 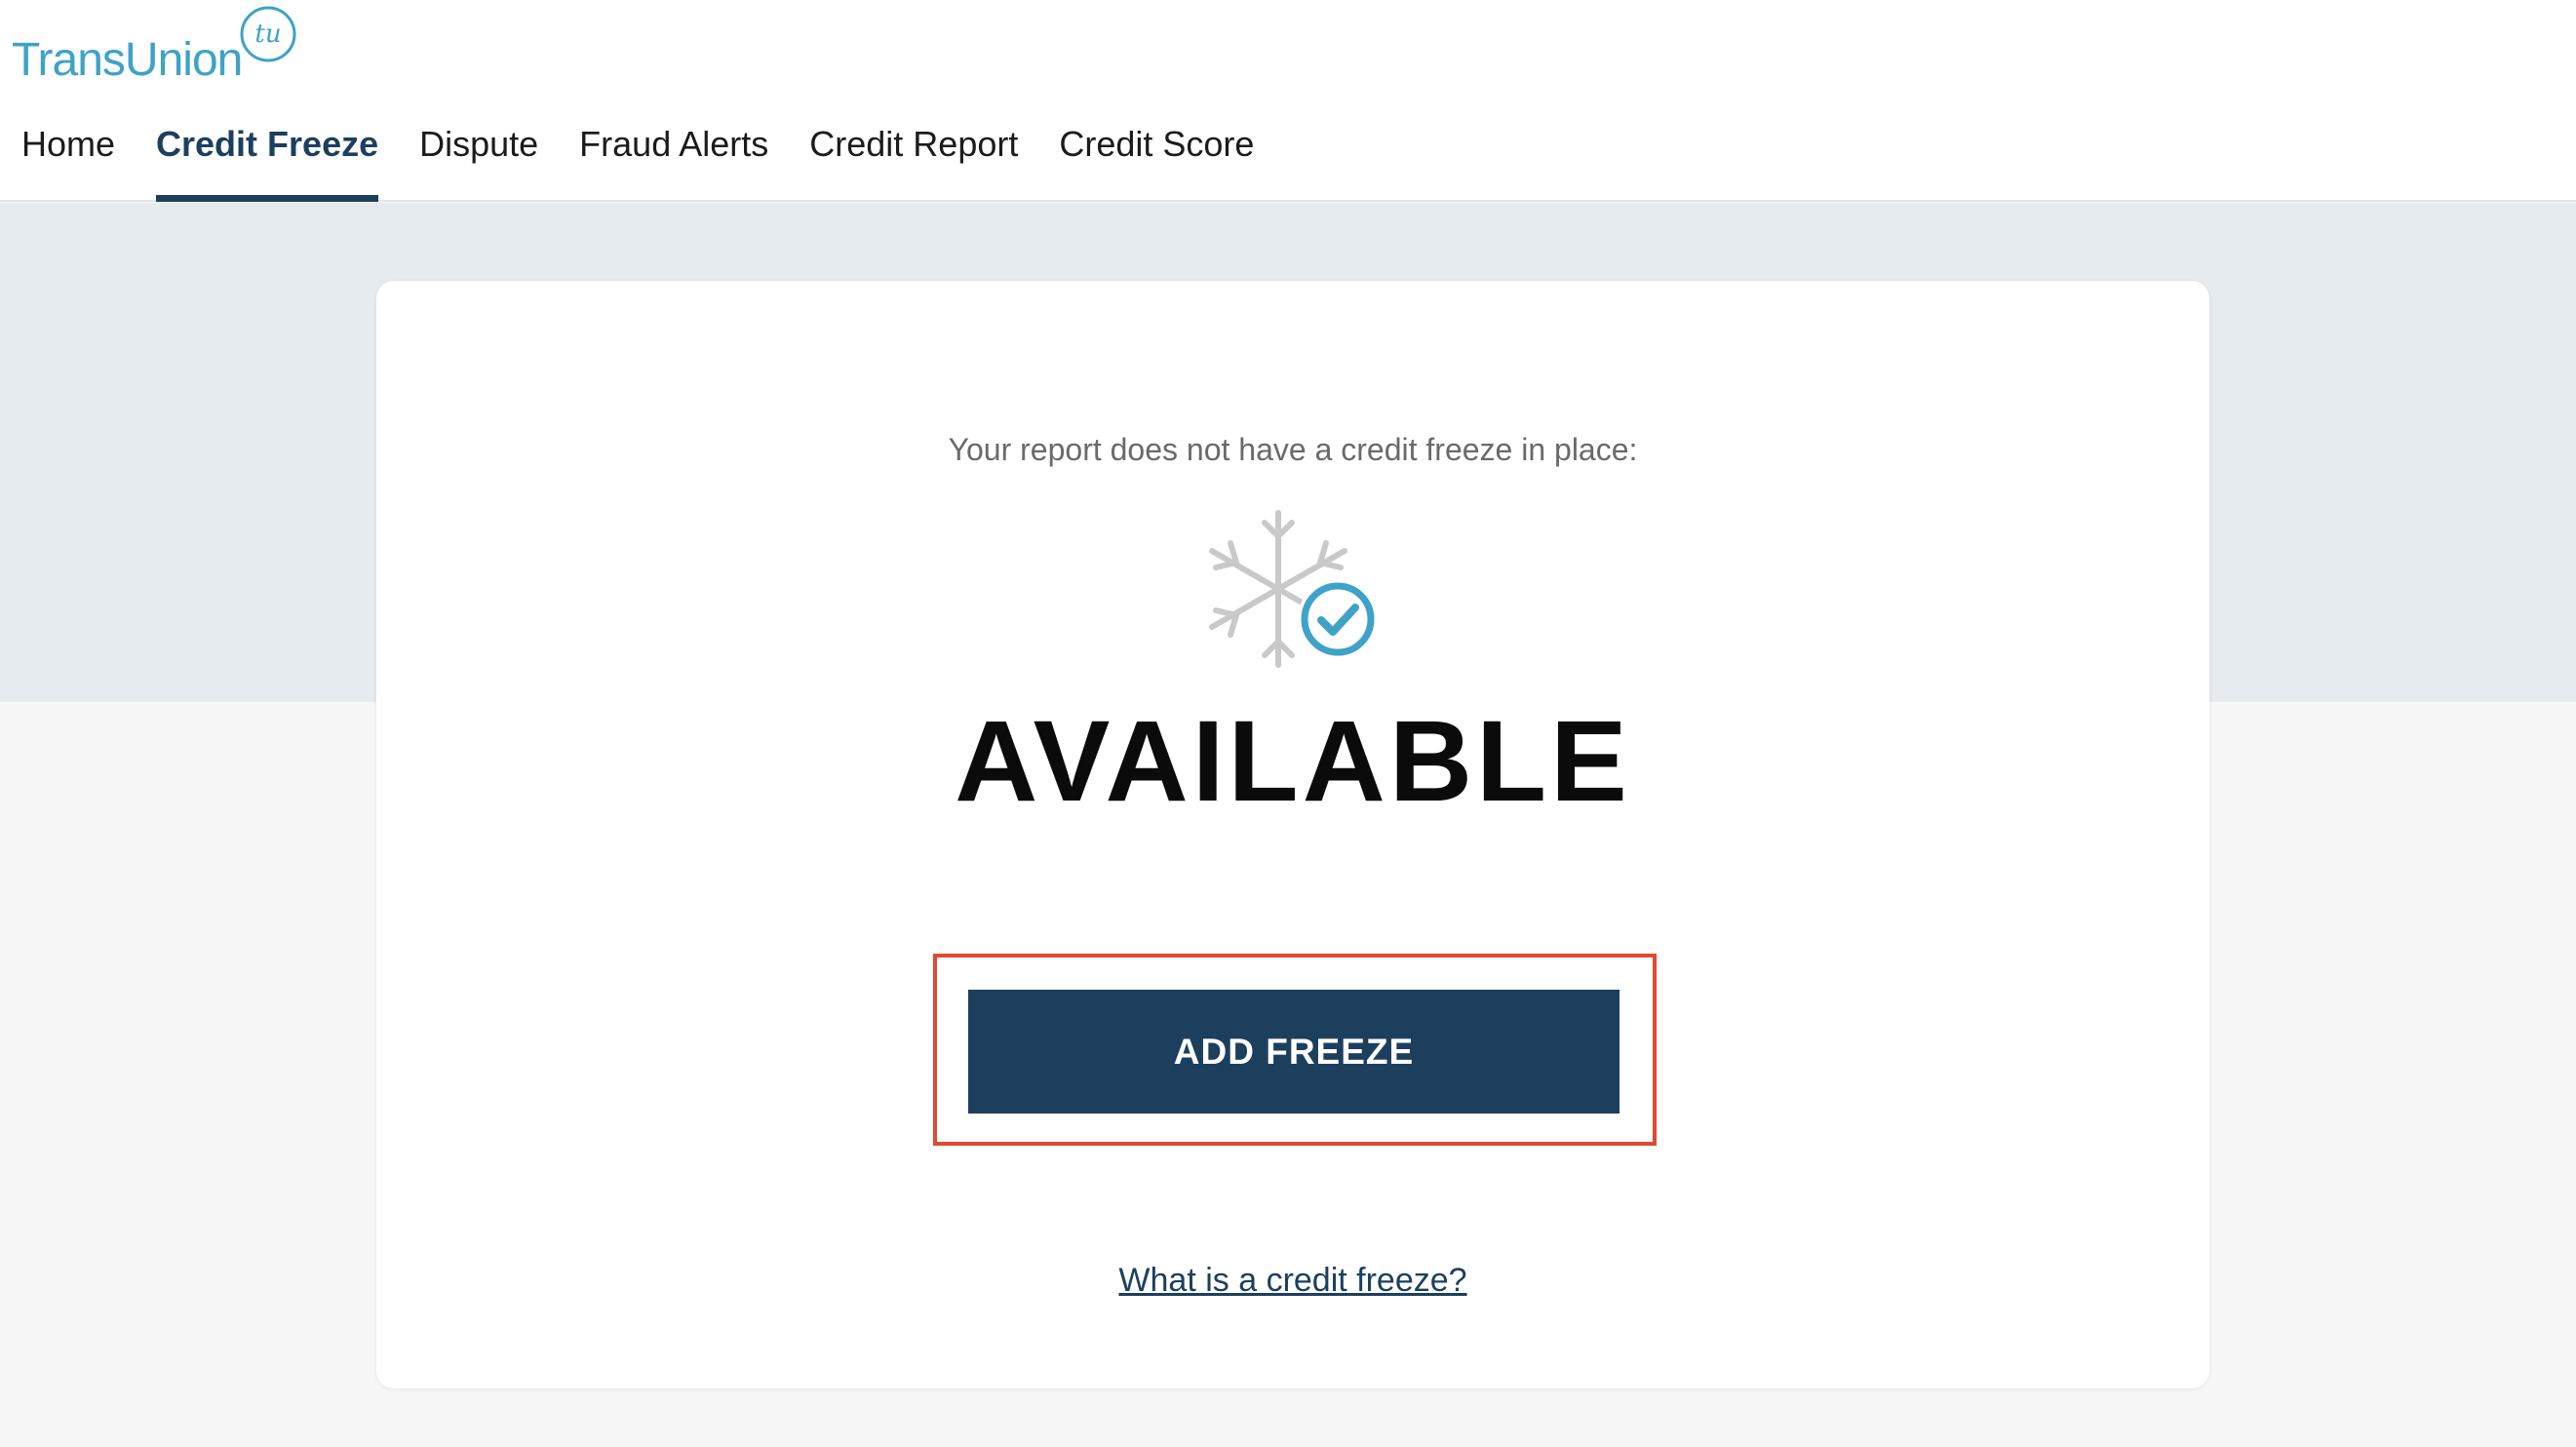 I want to click on transunion-logo: TransUnion tu, so click(x=154, y=45).